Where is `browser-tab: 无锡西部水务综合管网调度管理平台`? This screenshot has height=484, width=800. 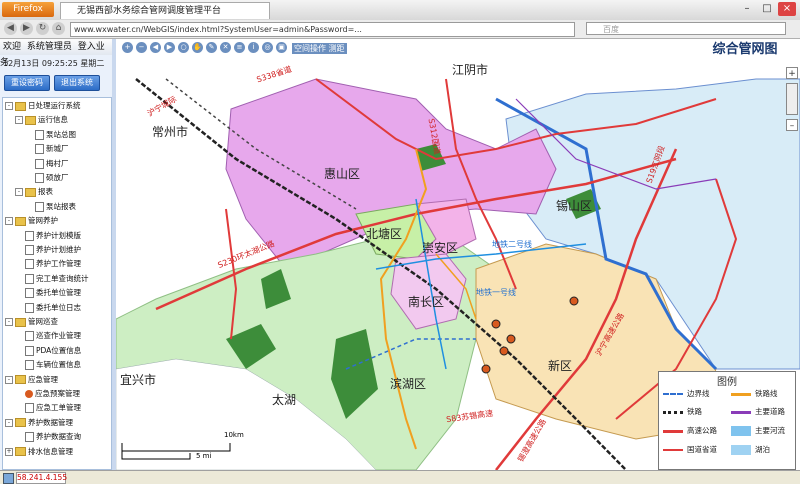
browser-tab: 无锡西部水务综合管网调度管理平台 is located at coordinates (165, 10).